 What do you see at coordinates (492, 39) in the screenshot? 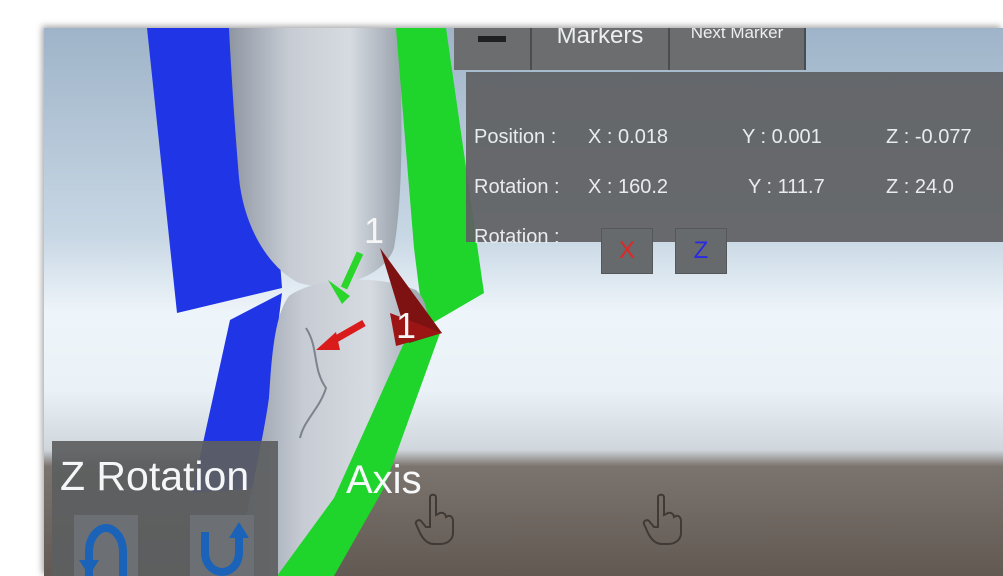
I see `menu-icon` at bounding box center [492, 39].